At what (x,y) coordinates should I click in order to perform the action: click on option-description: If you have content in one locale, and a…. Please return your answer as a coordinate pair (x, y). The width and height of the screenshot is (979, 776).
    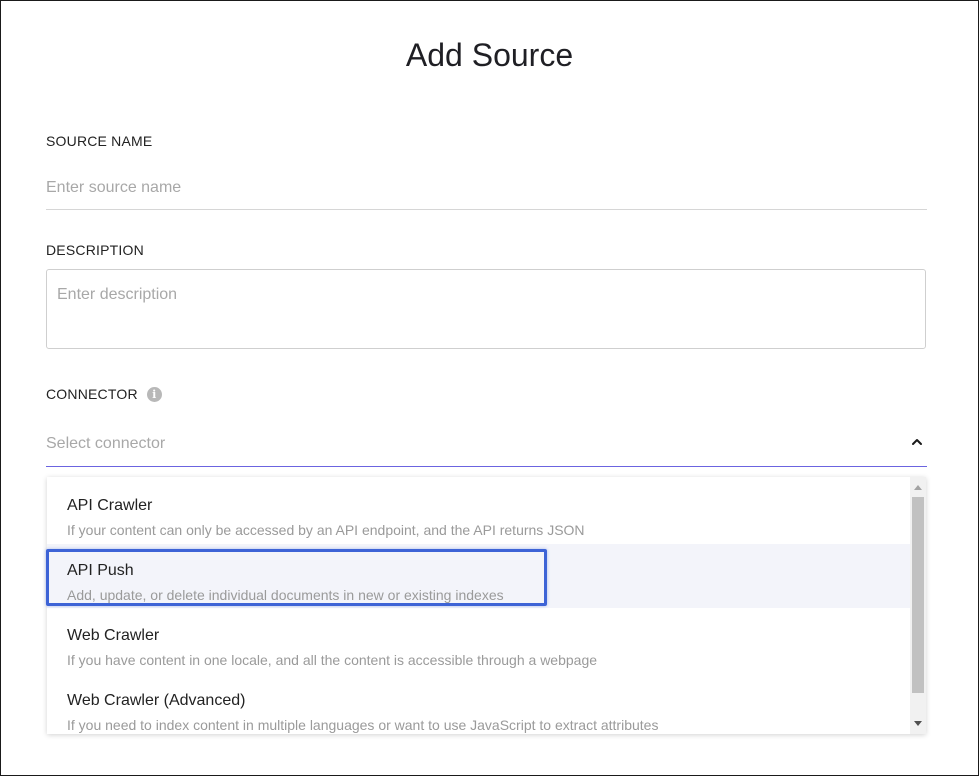
    Looking at the image, I should click on (332, 660).